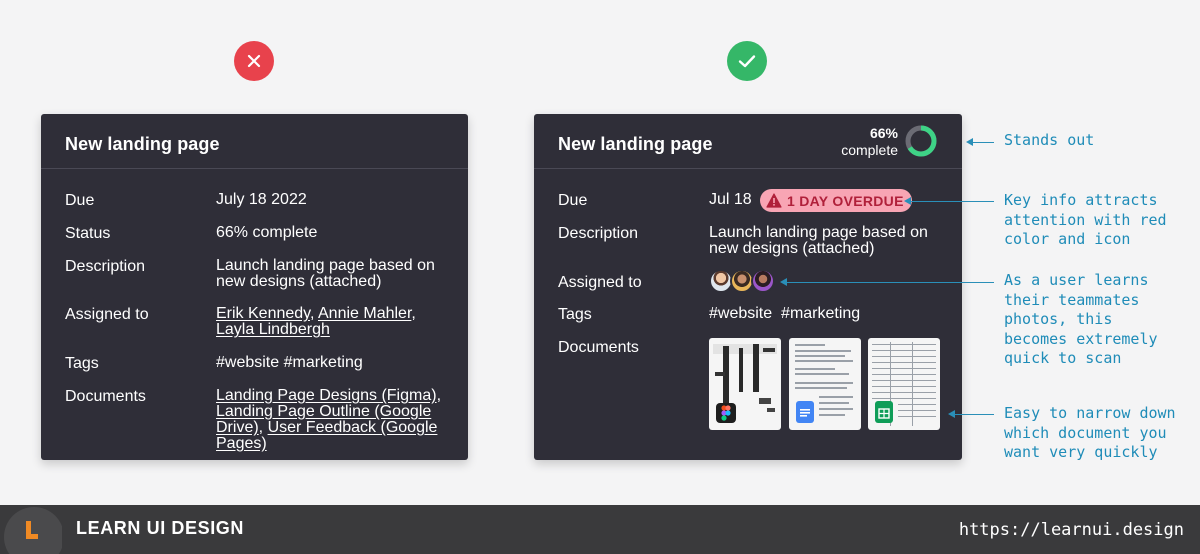  I want to click on document-thumbnail-figma, so click(745, 384).